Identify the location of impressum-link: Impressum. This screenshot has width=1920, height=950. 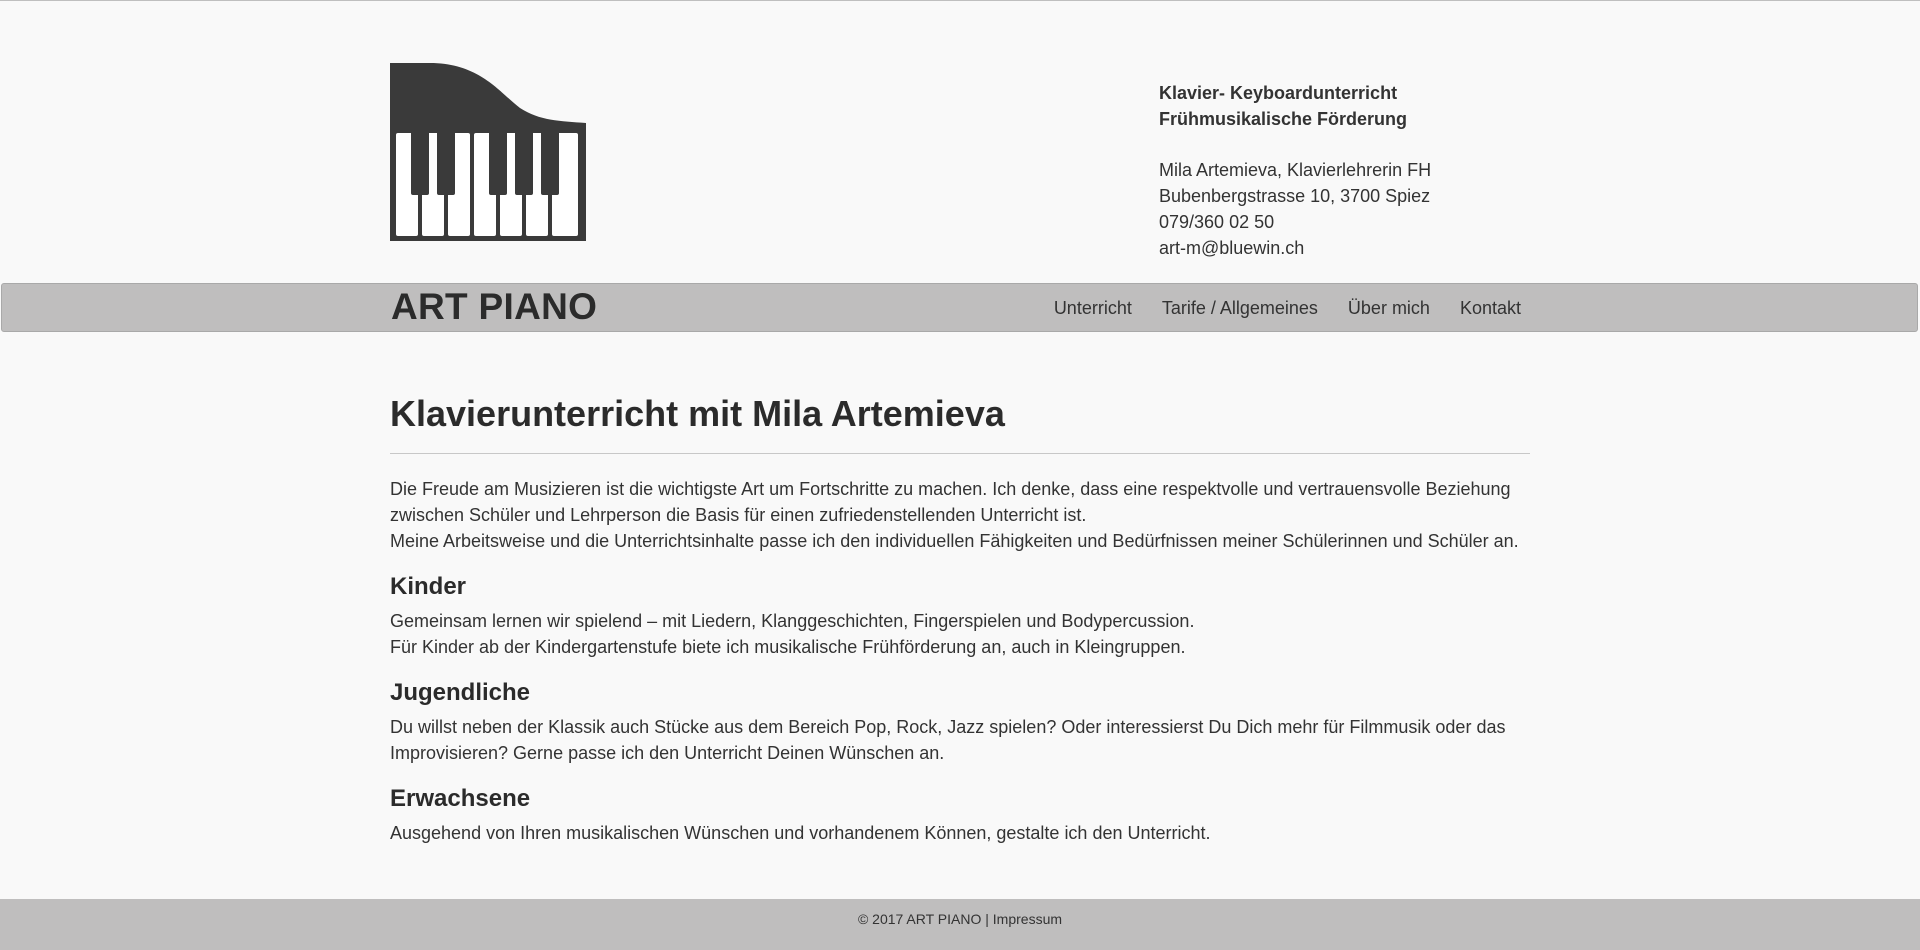
(1027, 919).